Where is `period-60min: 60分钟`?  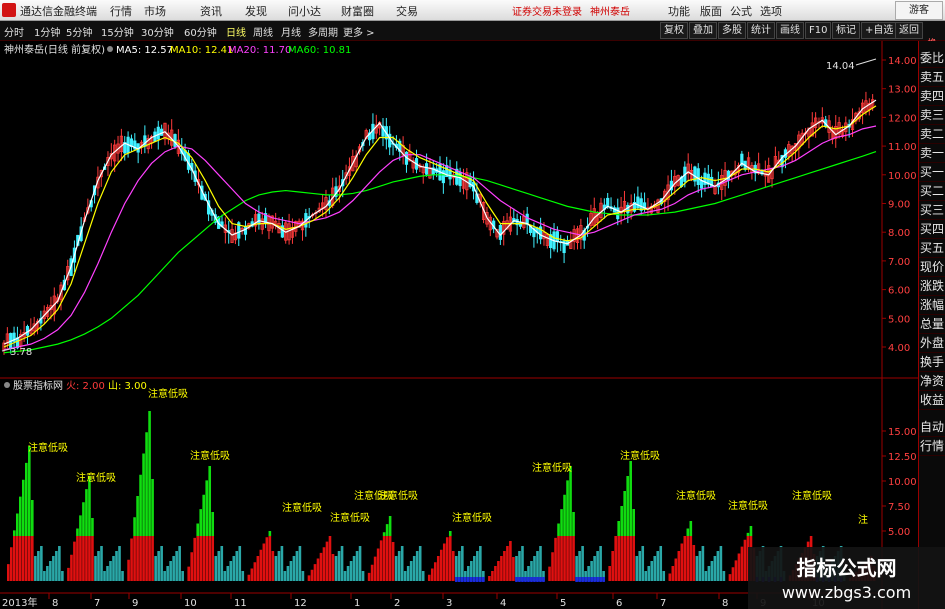
period-60min: 60分钟 is located at coordinates (200, 31).